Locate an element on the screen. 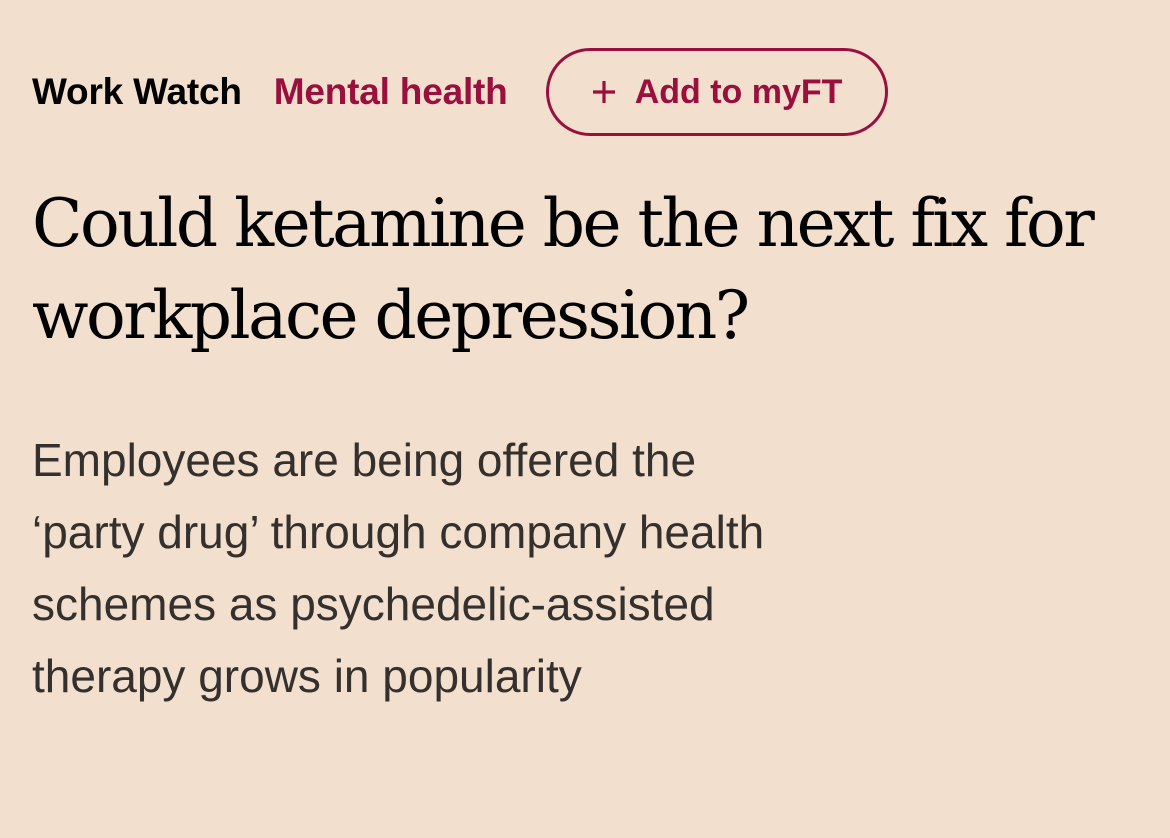 Image resolution: width=1170 pixels, height=838 pixels. add-to-myft-button: Add to myFT is located at coordinates (716, 92).